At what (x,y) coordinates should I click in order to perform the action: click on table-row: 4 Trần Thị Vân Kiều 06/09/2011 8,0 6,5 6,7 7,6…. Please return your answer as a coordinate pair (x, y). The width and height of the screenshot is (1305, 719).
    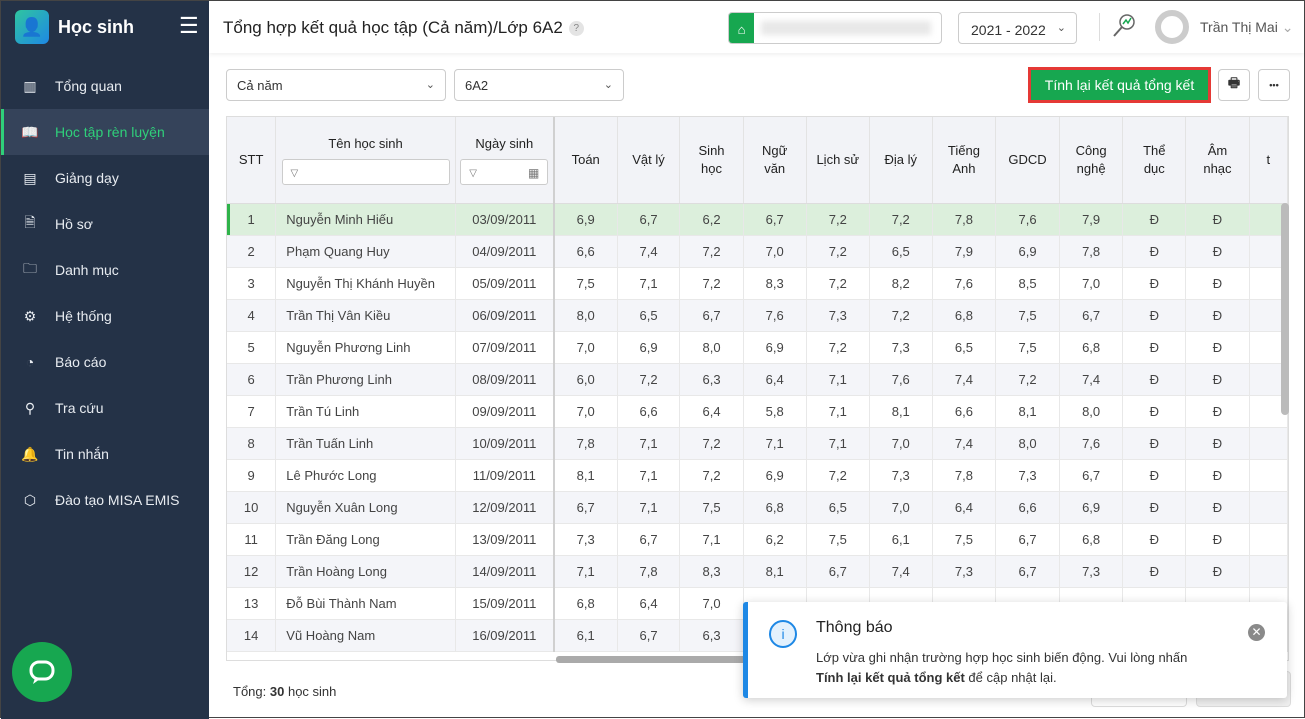
    Looking at the image, I should click on (757, 315).